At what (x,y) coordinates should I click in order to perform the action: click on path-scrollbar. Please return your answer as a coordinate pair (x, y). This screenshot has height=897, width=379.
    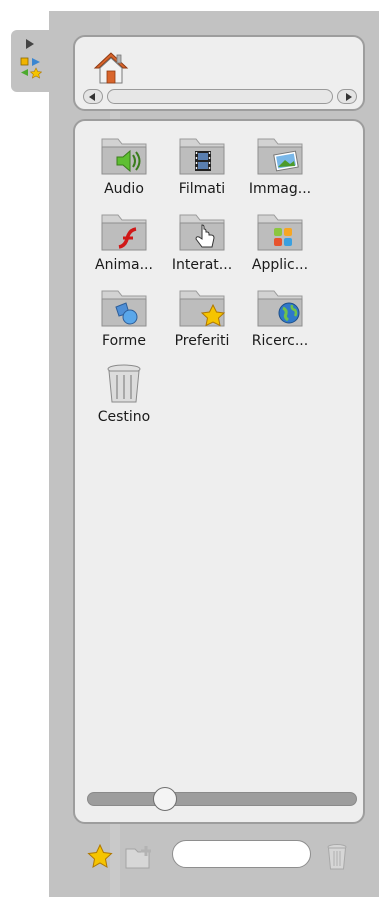
    Looking at the image, I should click on (220, 97).